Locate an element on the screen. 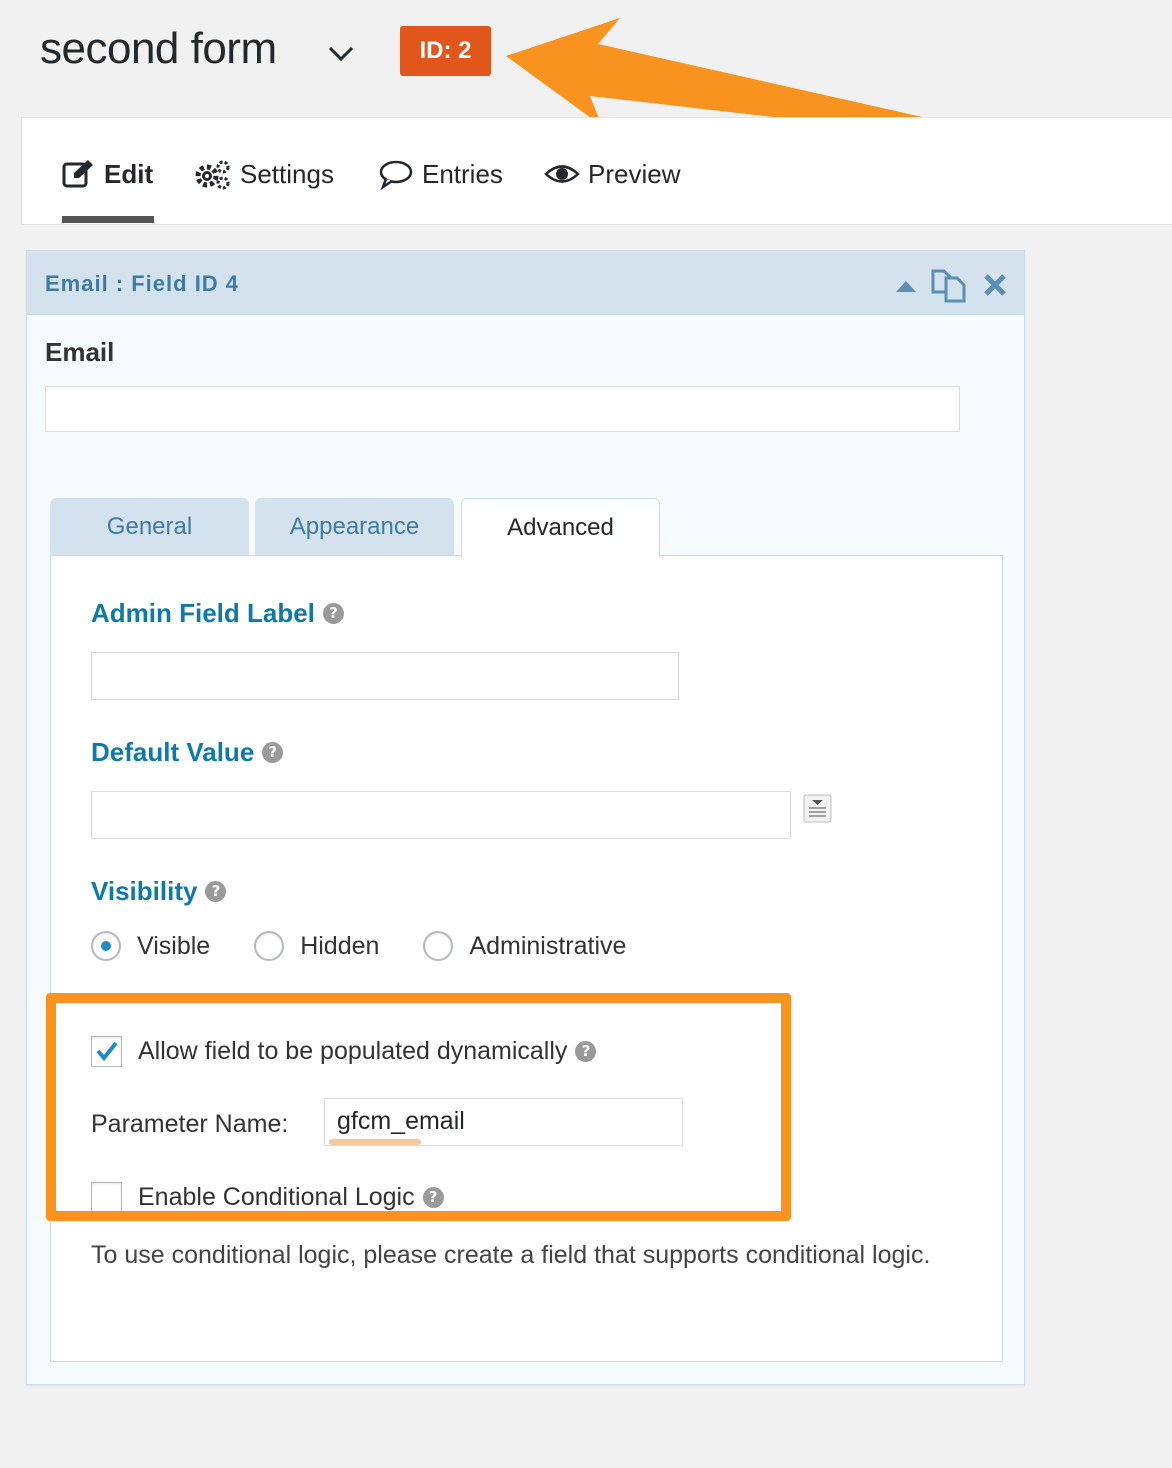 The width and height of the screenshot is (1172, 1468). eye-icon is located at coordinates (562, 174).